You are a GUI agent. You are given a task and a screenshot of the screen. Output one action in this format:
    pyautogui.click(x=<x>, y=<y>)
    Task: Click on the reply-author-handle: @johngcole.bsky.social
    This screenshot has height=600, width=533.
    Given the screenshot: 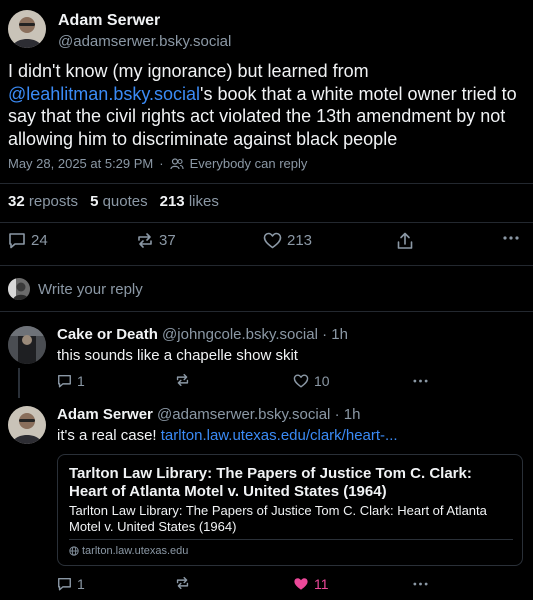 What is the action you would take?
    pyautogui.click(x=240, y=334)
    